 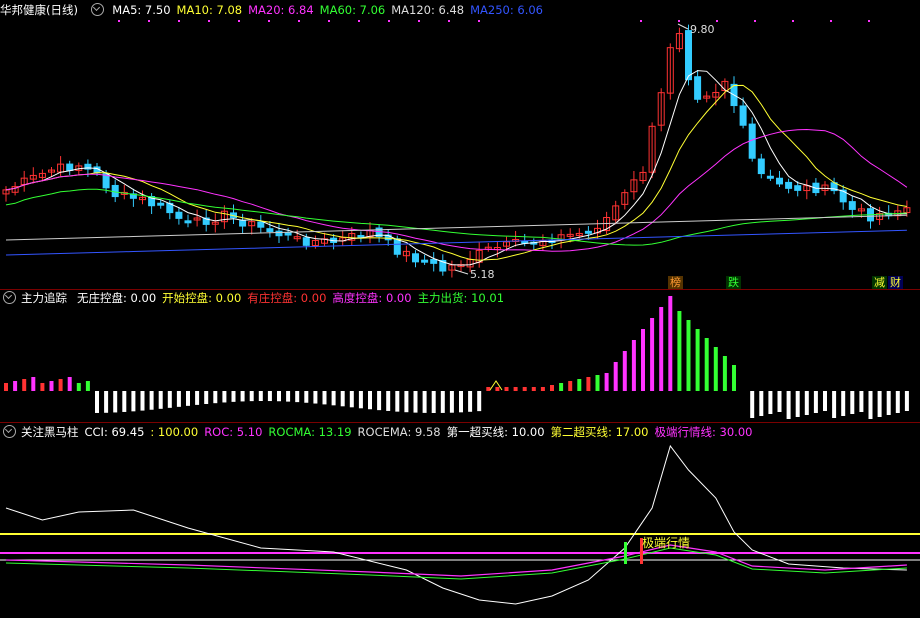 What do you see at coordinates (675, 282) in the screenshot?
I see `event-flag: 榜` at bounding box center [675, 282].